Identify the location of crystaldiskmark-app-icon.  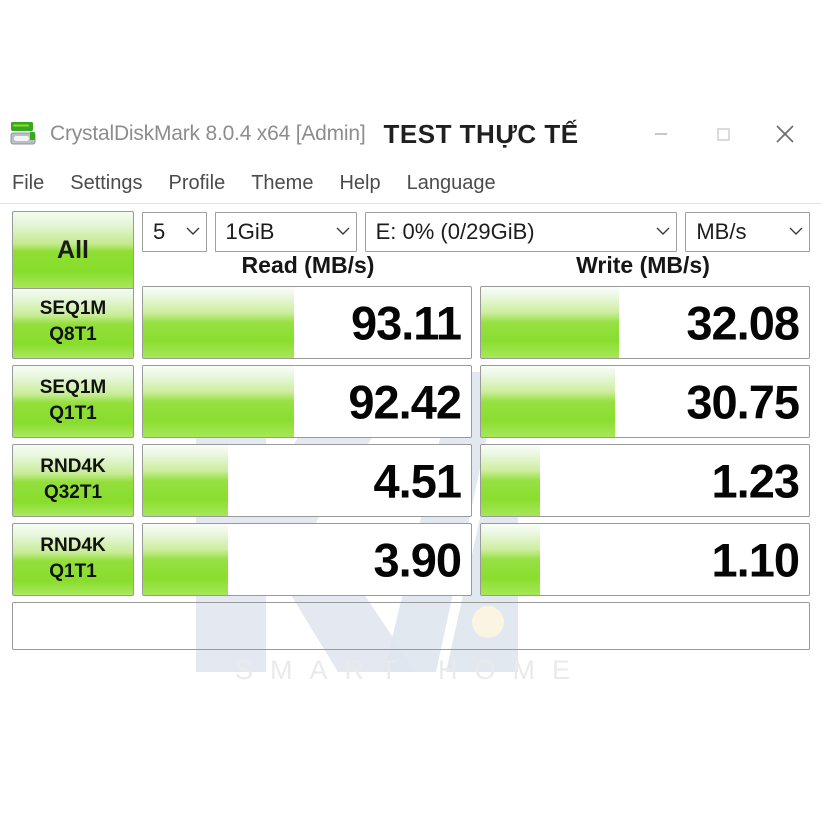
(23, 134).